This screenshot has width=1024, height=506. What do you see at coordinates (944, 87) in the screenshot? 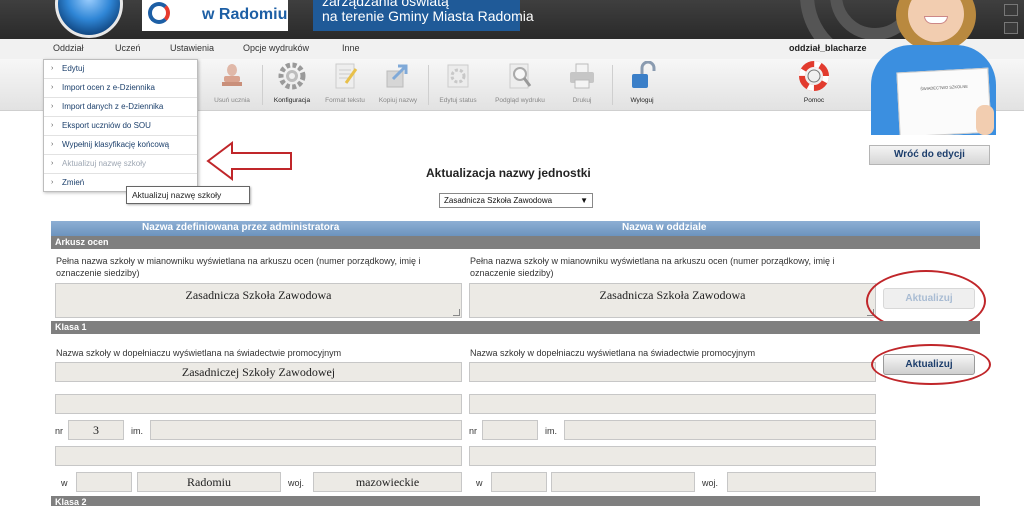
I see `certificate-title: ŚWIADECTWO SZKOLNE` at bounding box center [944, 87].